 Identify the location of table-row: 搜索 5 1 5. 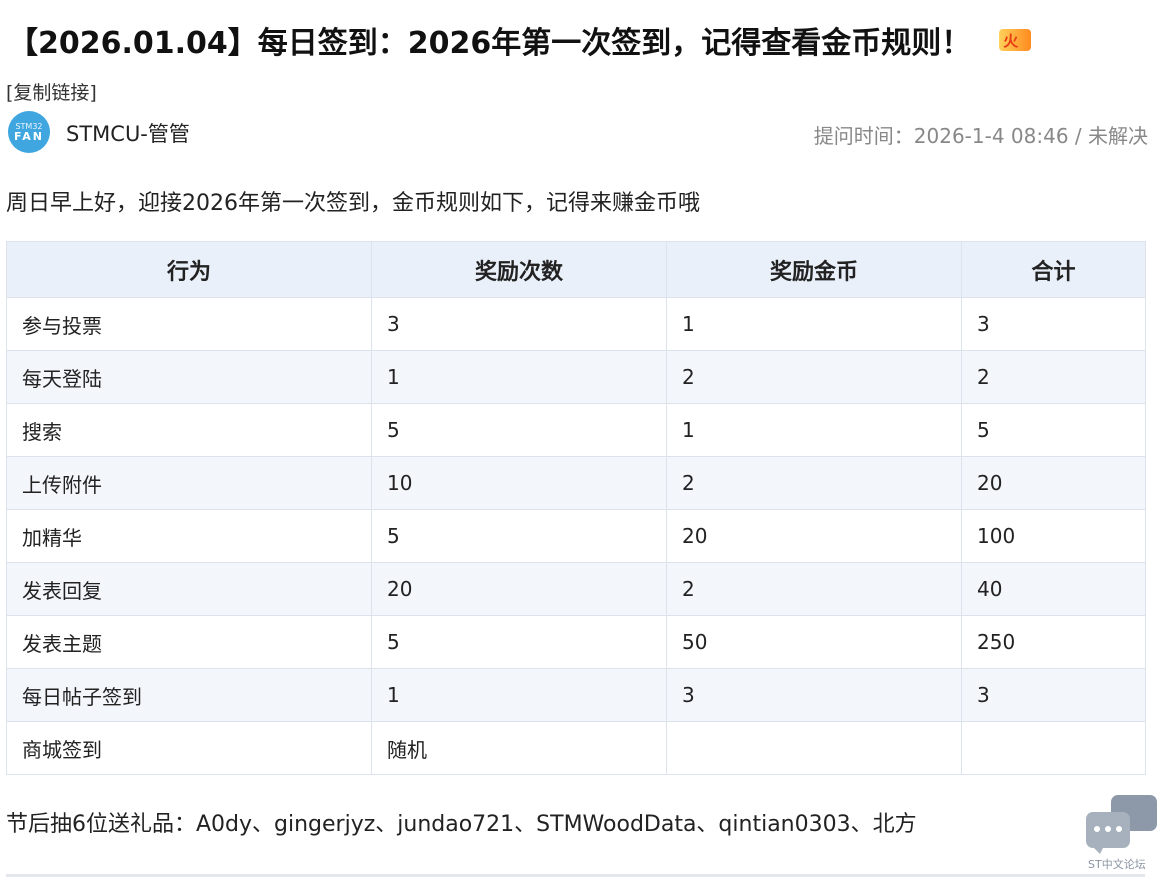
(576, 430).